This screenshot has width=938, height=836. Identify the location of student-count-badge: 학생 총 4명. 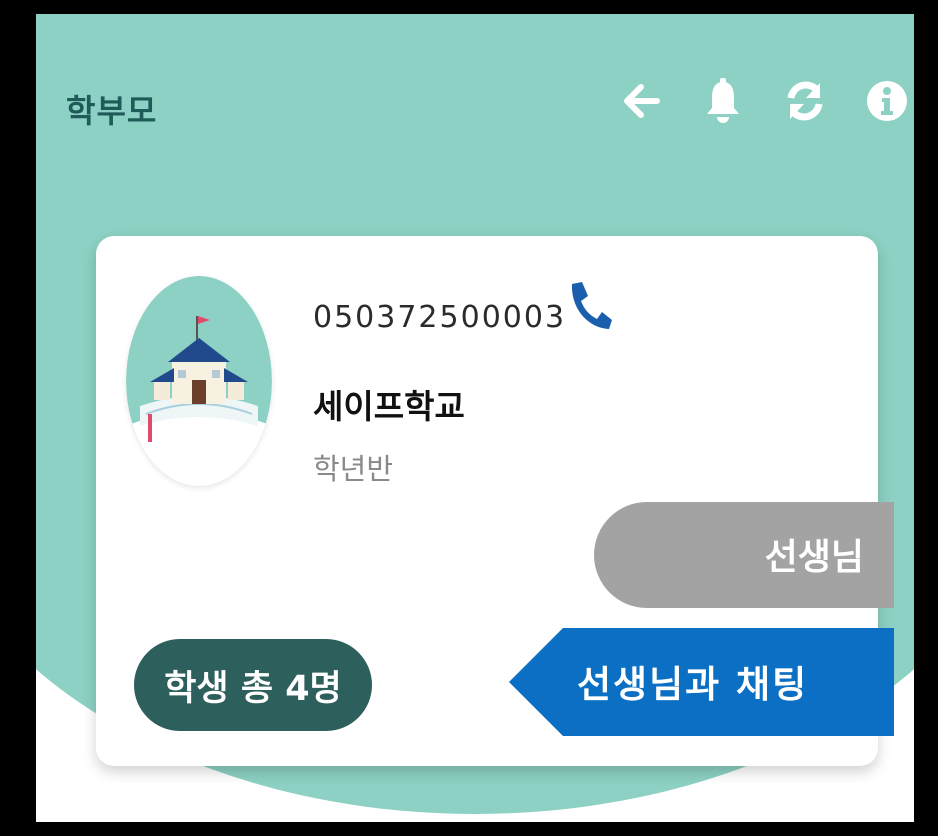
(253, 685).